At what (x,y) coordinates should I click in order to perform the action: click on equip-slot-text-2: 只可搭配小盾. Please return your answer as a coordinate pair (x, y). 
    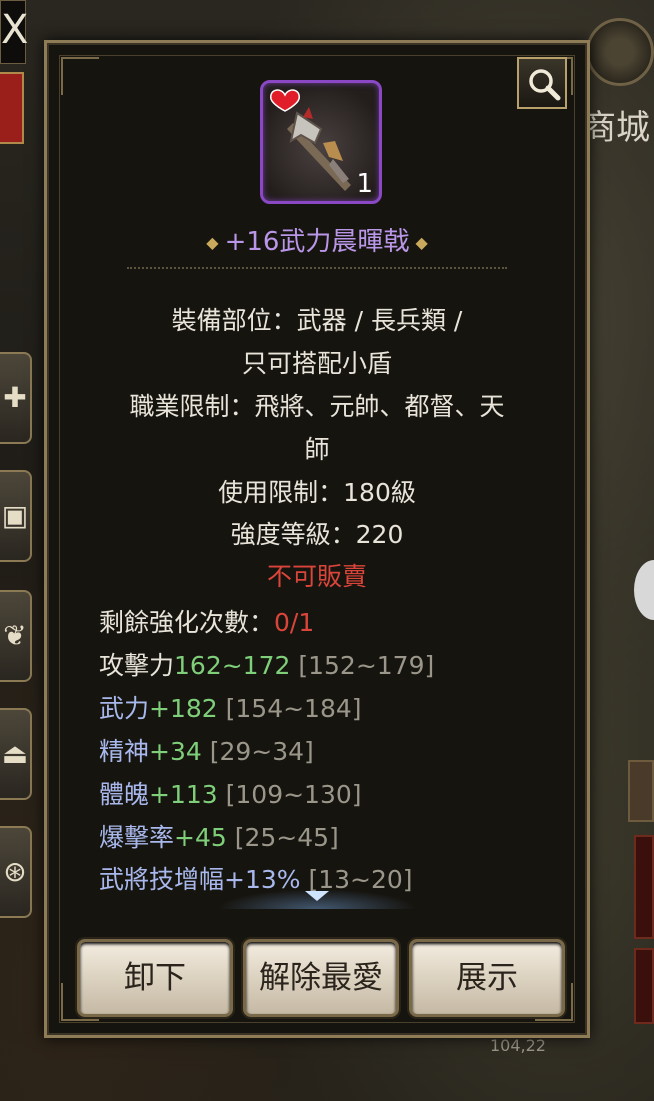
    Looking at the image, I should click on (316, 363).